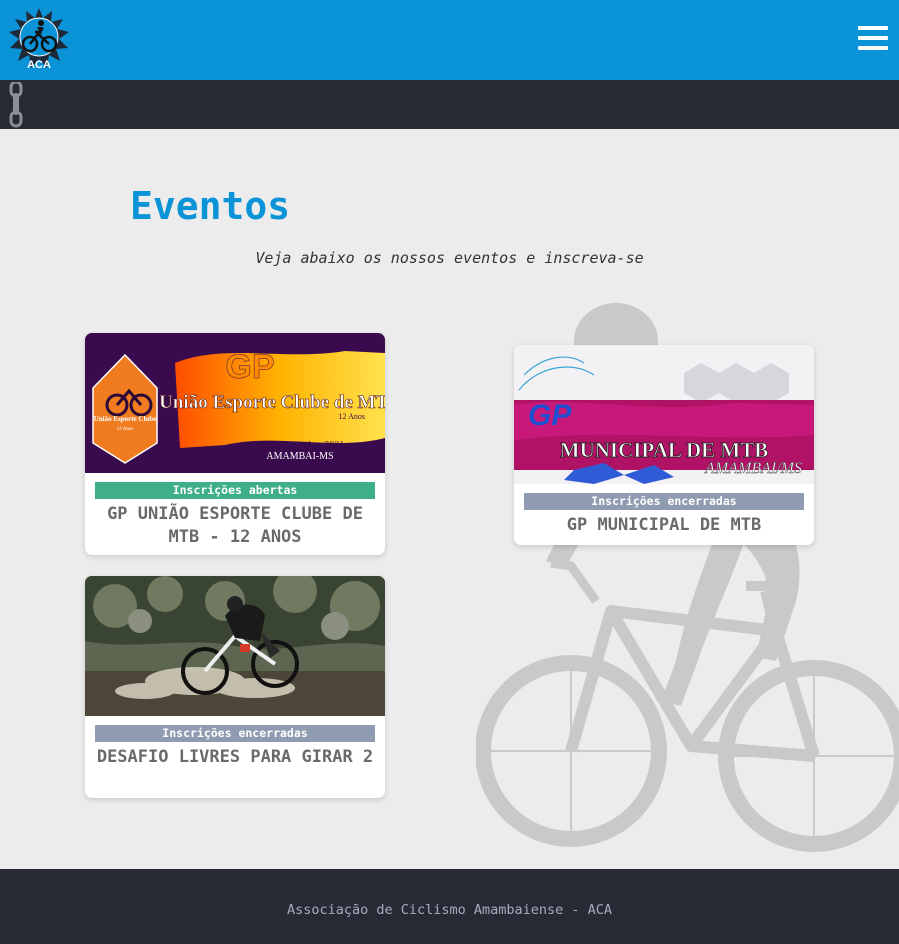 The image size is (899, 944). I want to click on event-title: GP UNIÃO ESPORTE CLUBE DE MTB - 12 ANOS, so click(235, 527).